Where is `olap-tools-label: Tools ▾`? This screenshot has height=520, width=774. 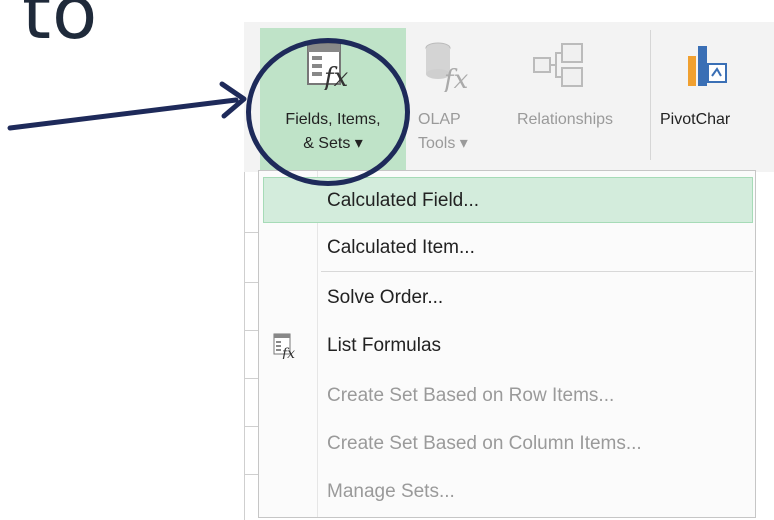 olap-tools-label: Tools ▾ is located at coordinates (443, 143).